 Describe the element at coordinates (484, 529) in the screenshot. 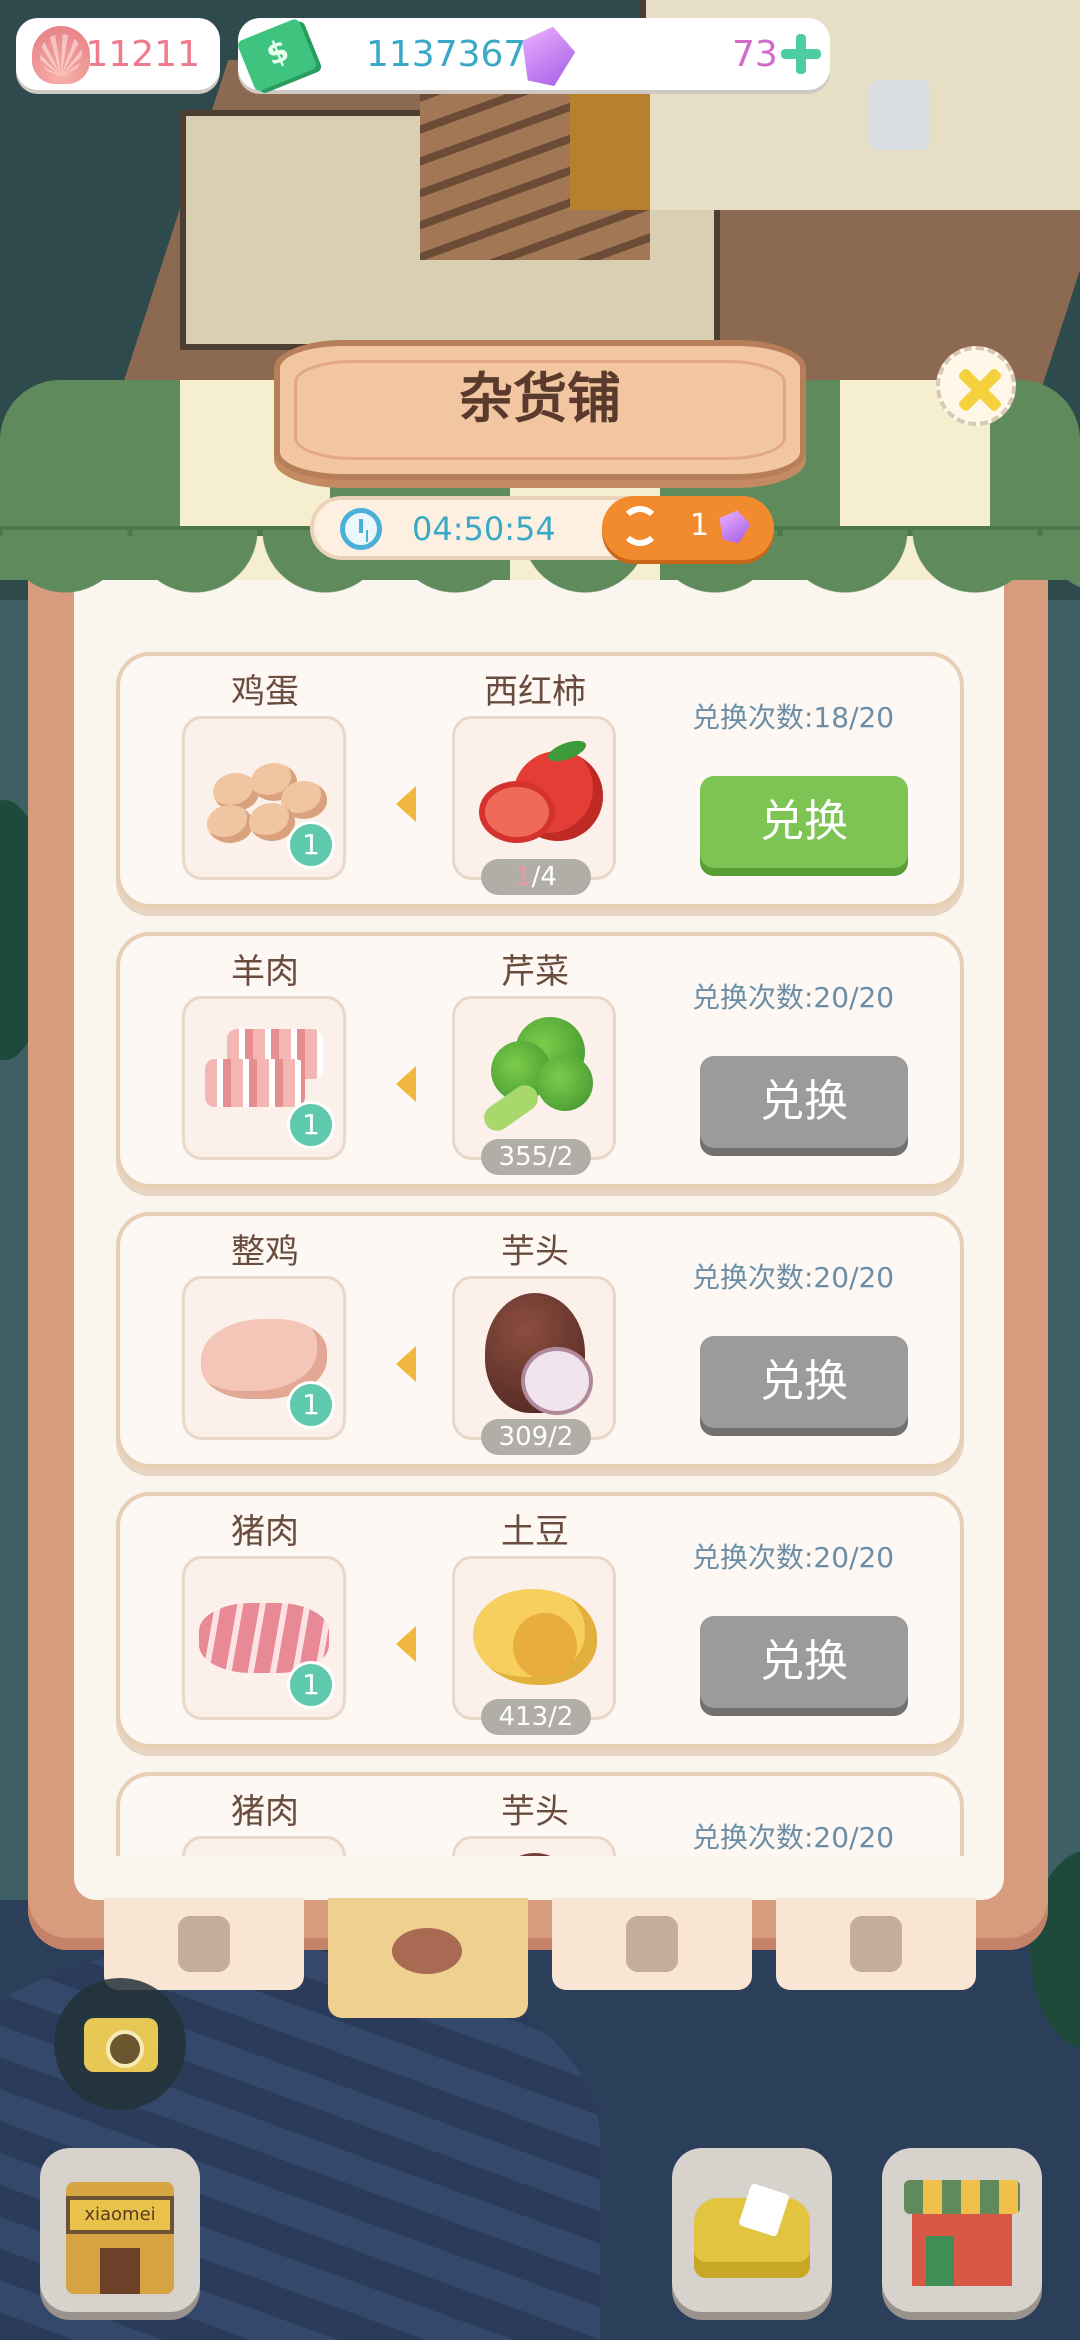

I see `refresh-countdown: 04:50:54` at that location.